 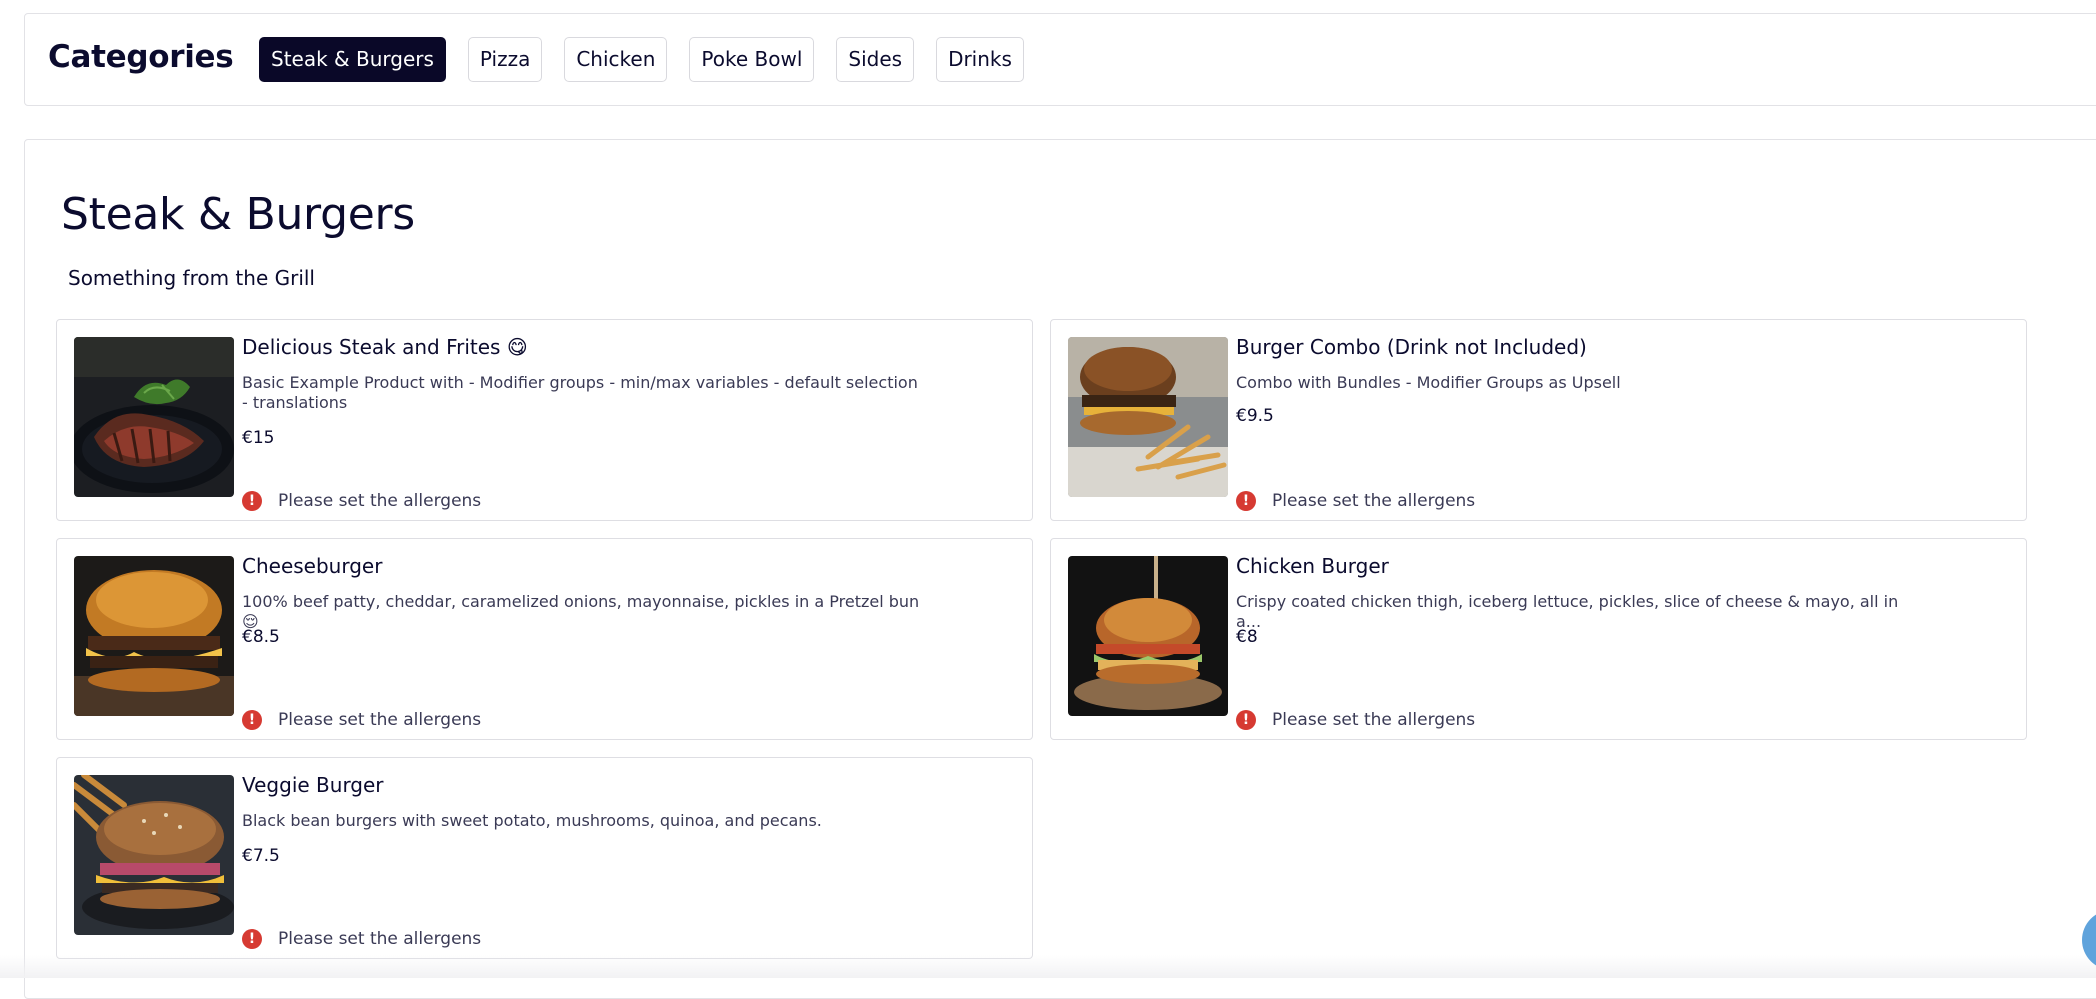 What do you see at coordinates (752, 59) in the screenshot?
I see `category-tab-poke-bowl: Poke Bowl` at bounding box center [752, 59].